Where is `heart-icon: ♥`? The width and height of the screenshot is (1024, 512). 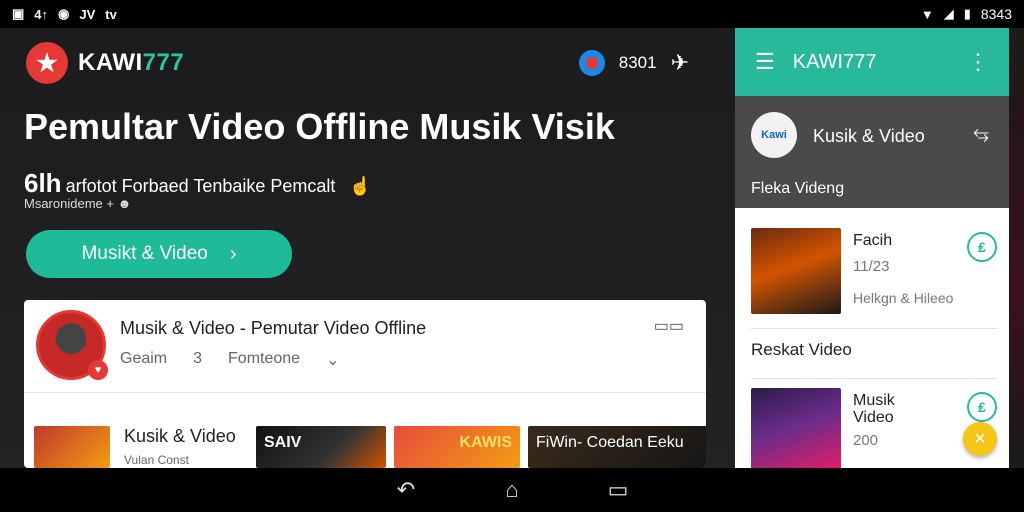 heart-icon: ♥ is located at coordinates (98, 370).